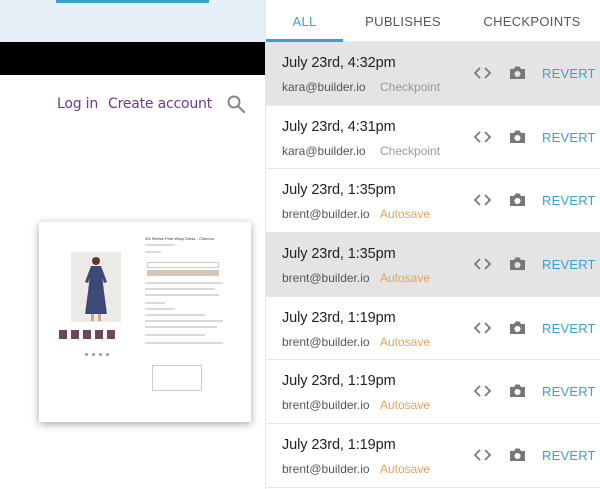 This screenshot has width=600, height=489. What do you see at coordinates (183, 273) in the screenshot?
I see `add-to-cart-button` at bounding box center [183, 273].